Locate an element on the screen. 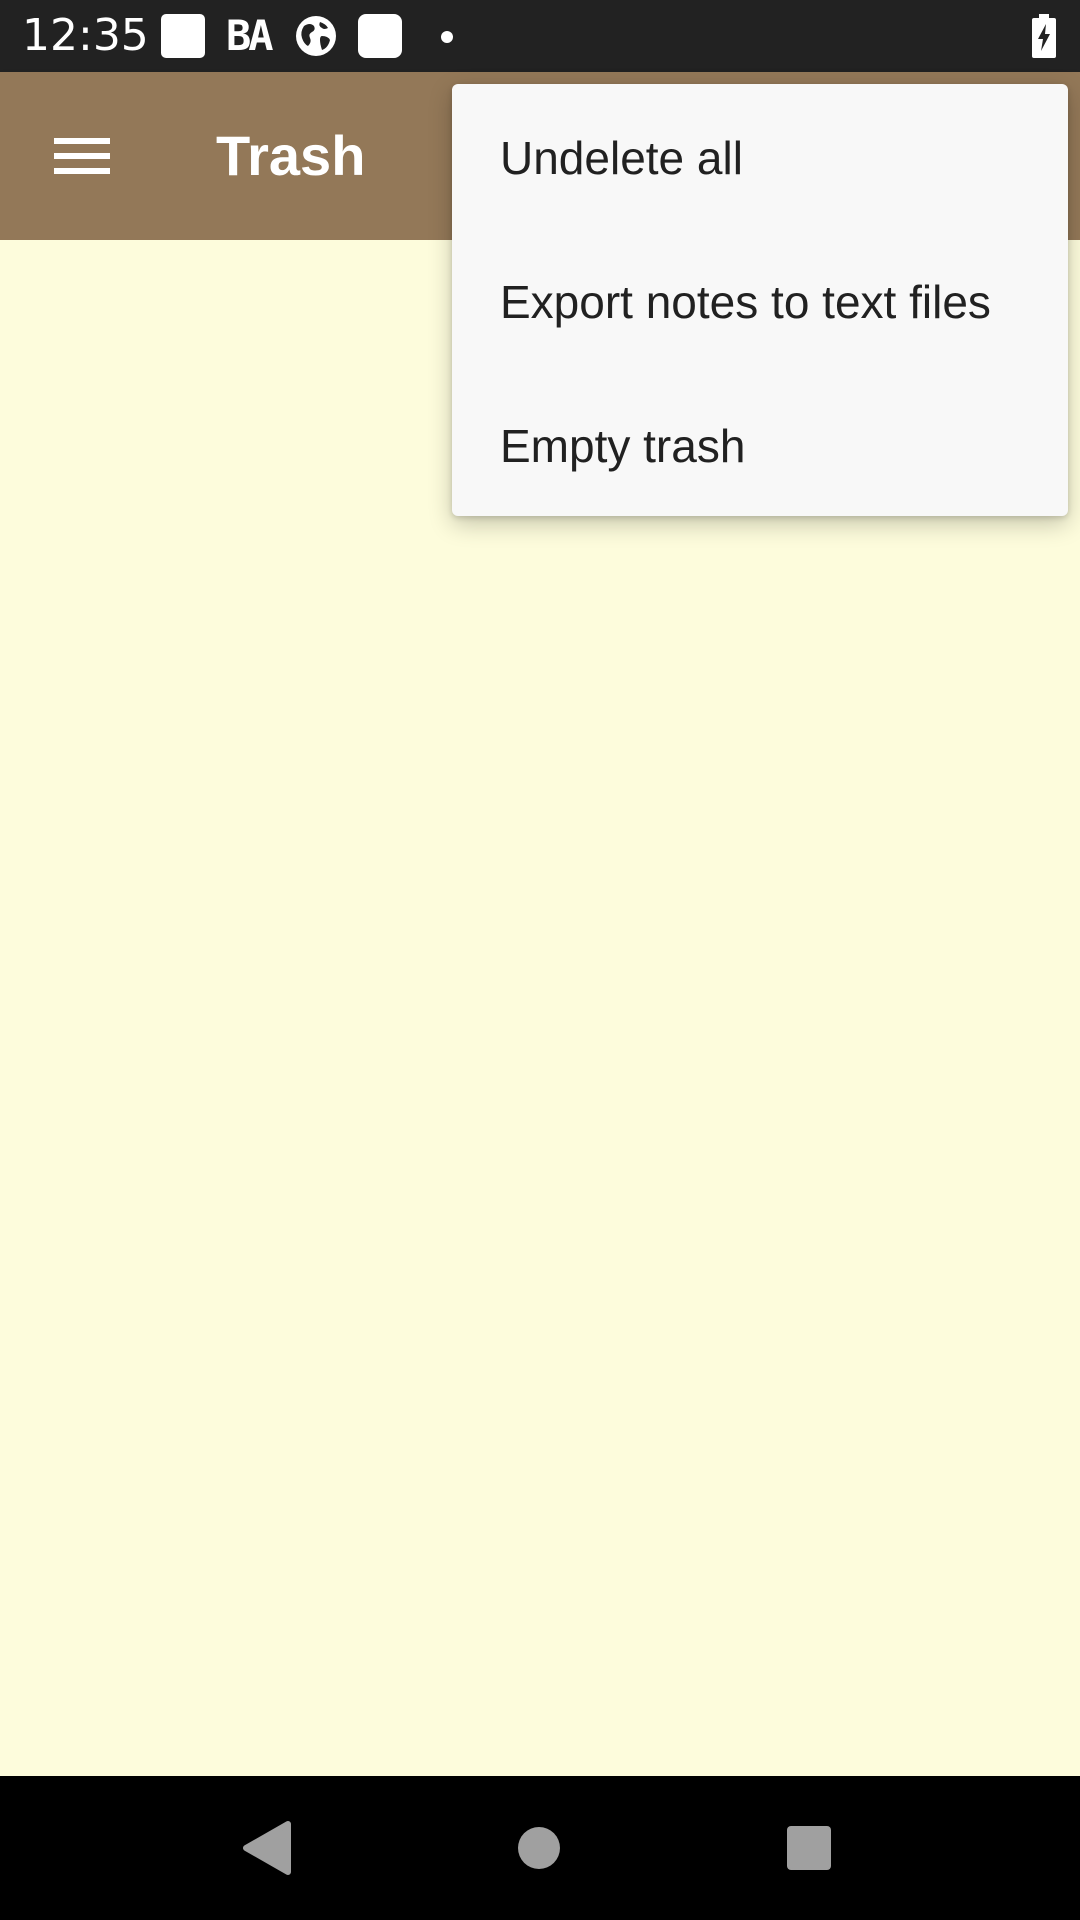 The image size is (1080, 1920). back-icon is located at coordinates (266, 1848).